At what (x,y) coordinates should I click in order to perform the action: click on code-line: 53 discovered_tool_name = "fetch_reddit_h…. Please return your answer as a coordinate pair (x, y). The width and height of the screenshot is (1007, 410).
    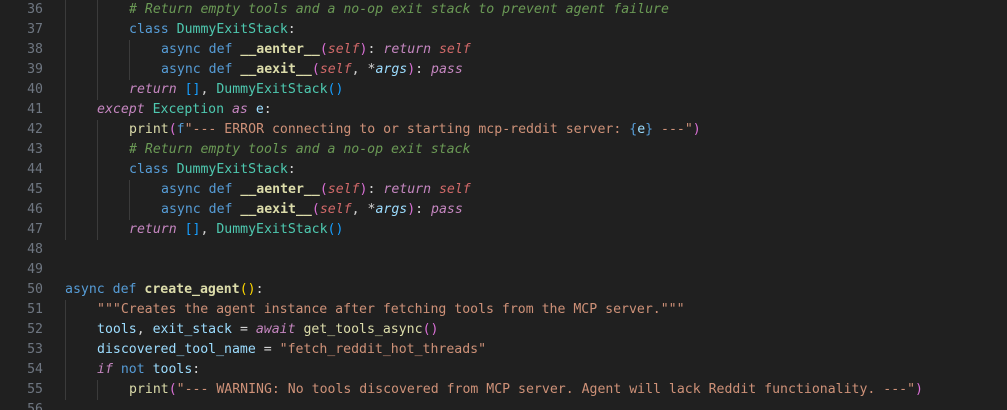
    Looking at the image, I should click on (503, 350).